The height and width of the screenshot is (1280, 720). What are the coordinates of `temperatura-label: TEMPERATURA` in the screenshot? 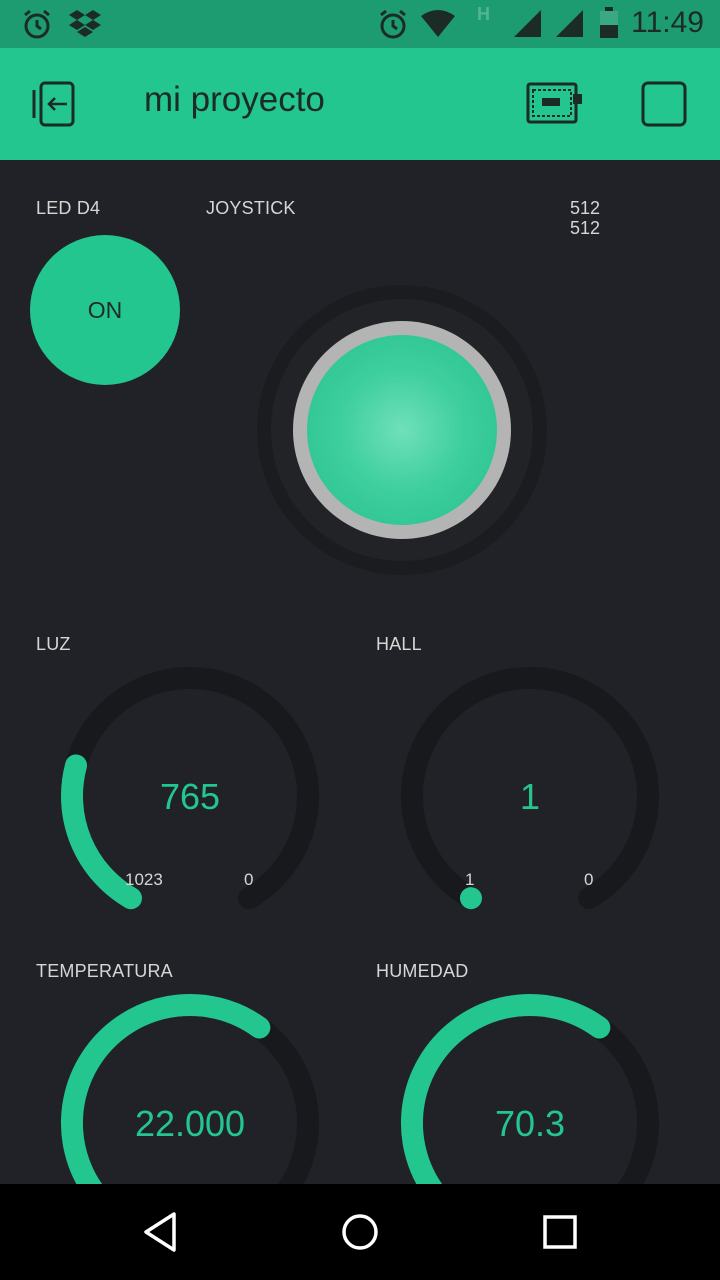 It's located at (104, 971).